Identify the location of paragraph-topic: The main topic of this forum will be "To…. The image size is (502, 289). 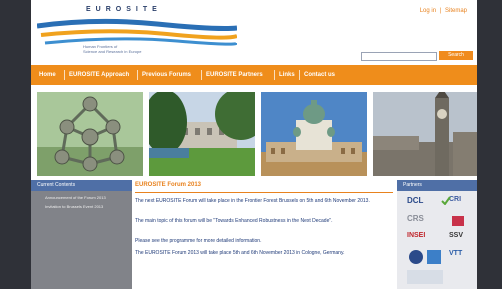
(234, 221).